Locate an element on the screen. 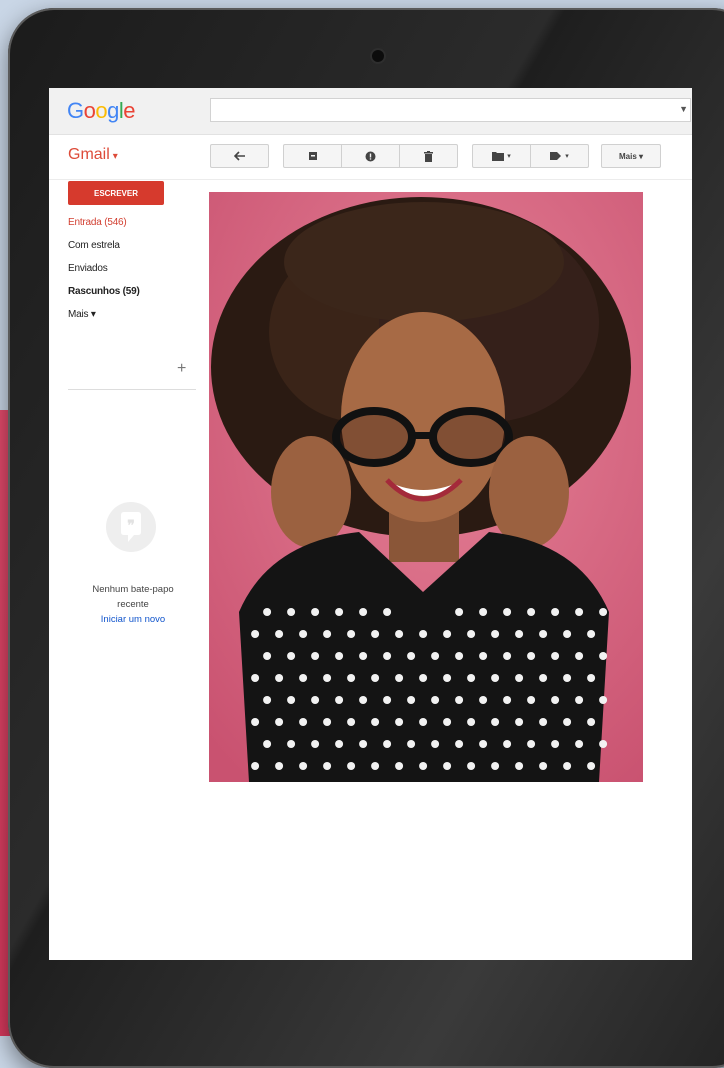 The image size is (724, 1068). sidebar-item-more: Mais ▾ is located at coordinates (104, 320).